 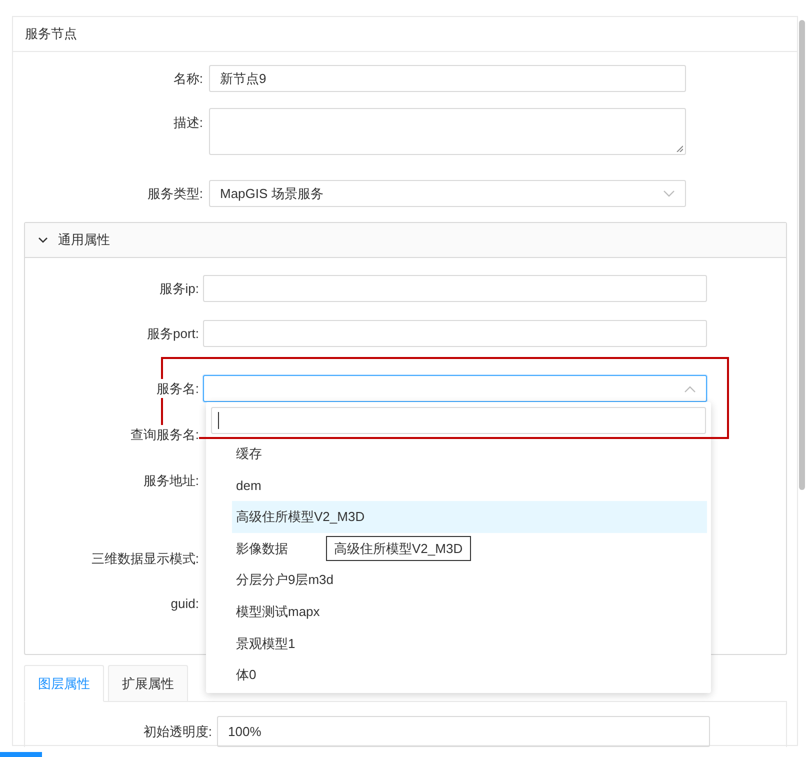 What do you see at coordinates (285, 580) in the screenshot?
I see `dropdown-option: 分层分户9层m3d` at bounding box center [285, 580].